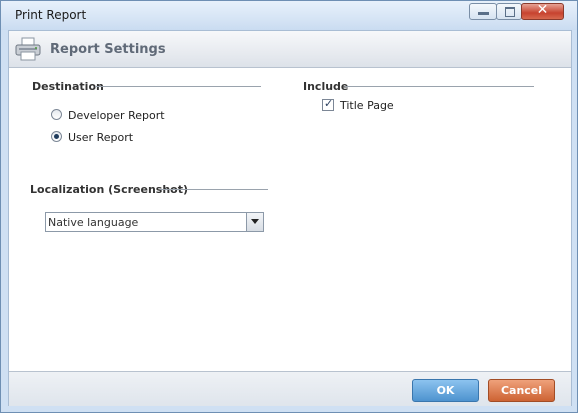 Image resolution: width=578 pixels, height=413 pixels. I want to click on title-page-checkbox: ✓, so click(328, 104).